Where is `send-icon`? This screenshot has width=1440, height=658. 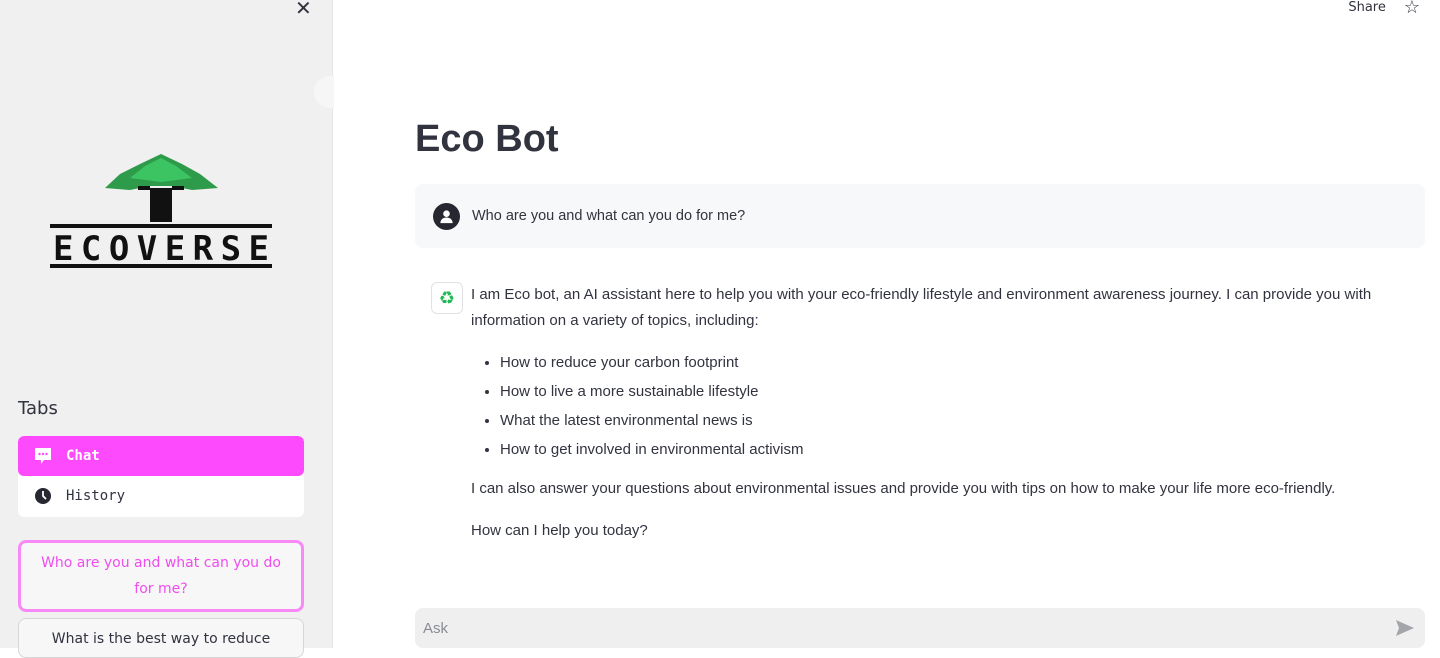
send-icon is located at coordinates (1405, 628).